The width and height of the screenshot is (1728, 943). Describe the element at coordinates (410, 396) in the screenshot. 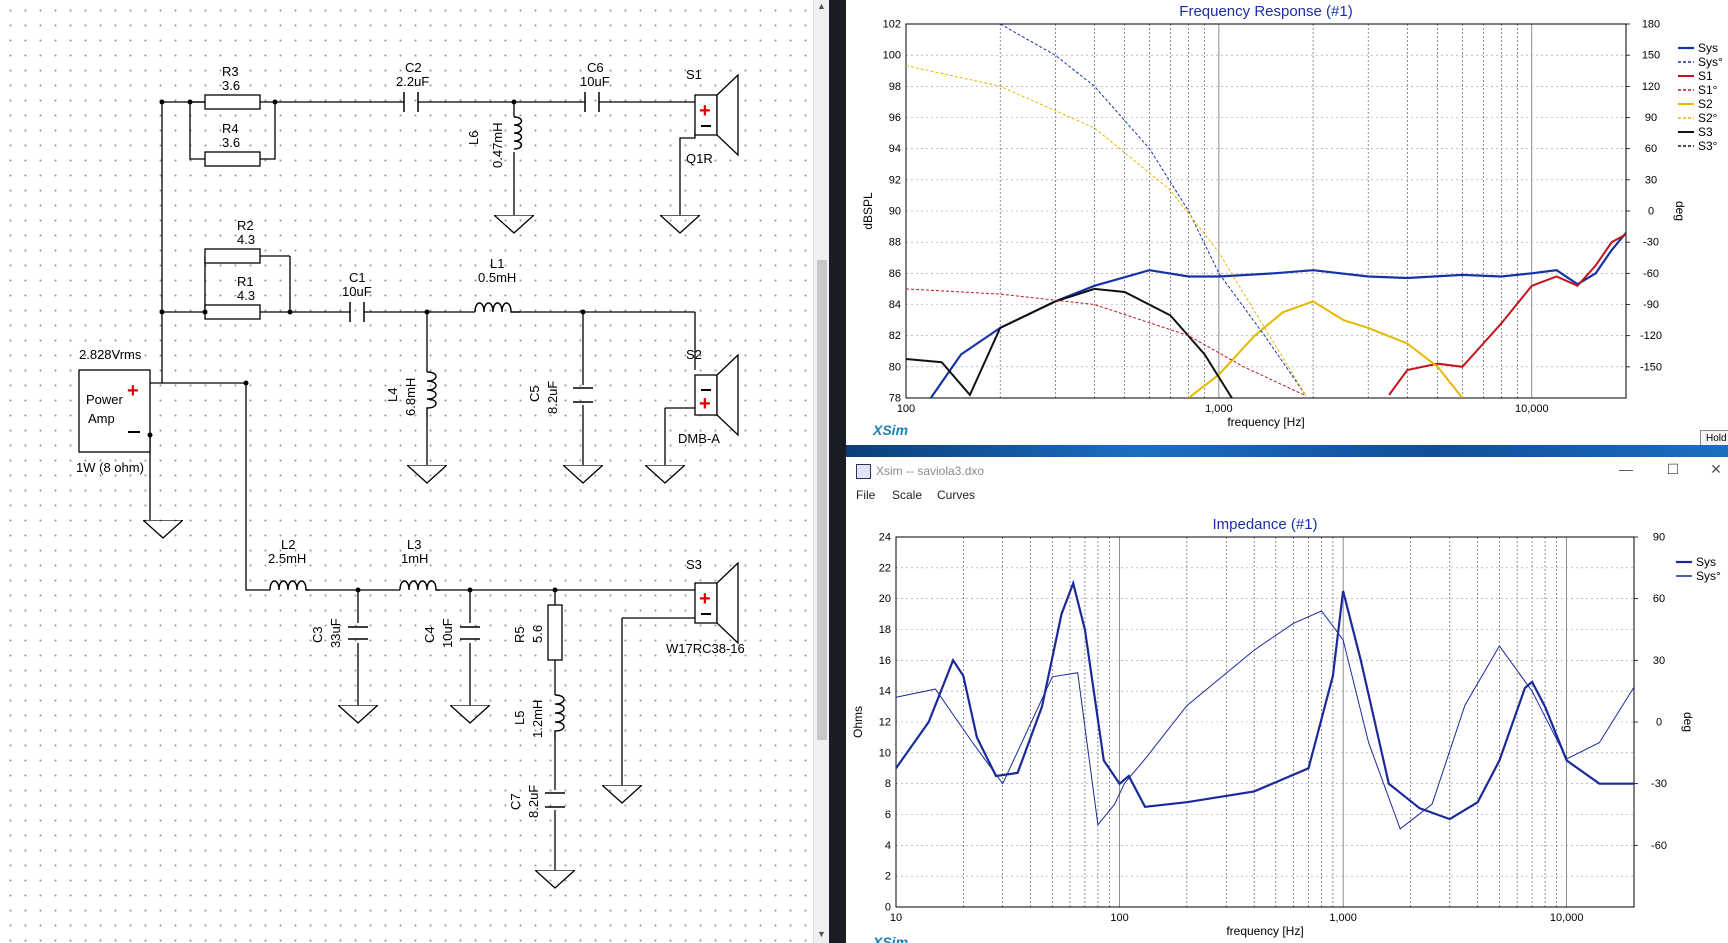

I see `l4-value: 6.8mH` at that location.